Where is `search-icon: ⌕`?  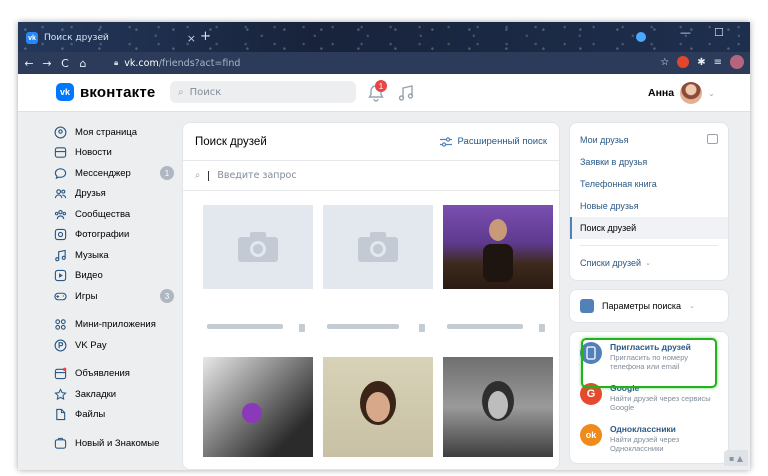
search-icon: ⌕ is located at coordinates (181, 92).